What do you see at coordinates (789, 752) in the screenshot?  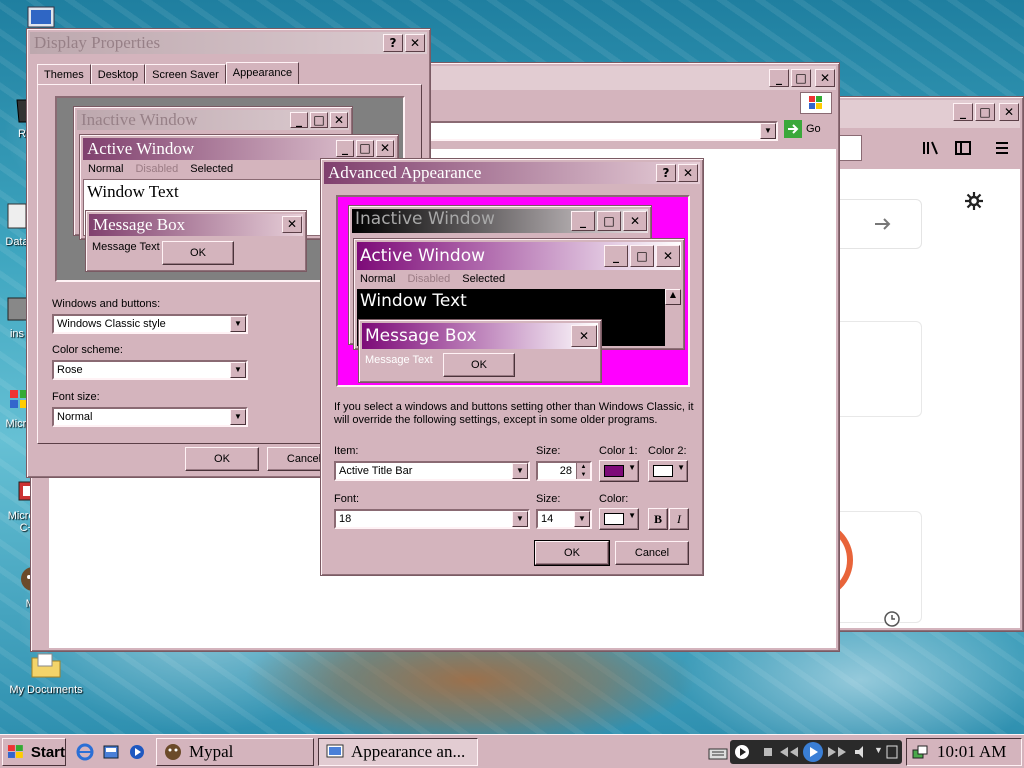 I see `previous-icon` at bounding box center [789, 752].